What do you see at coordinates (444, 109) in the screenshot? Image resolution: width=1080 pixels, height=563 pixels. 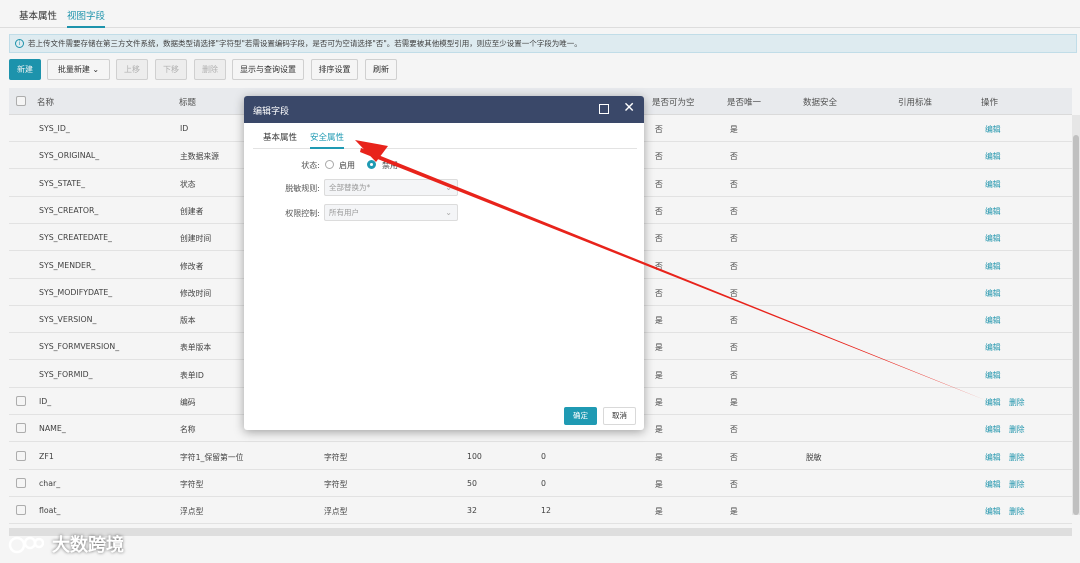 I see `dialog-header: 编辑字段 ✕` at bounding box center [444, 109].